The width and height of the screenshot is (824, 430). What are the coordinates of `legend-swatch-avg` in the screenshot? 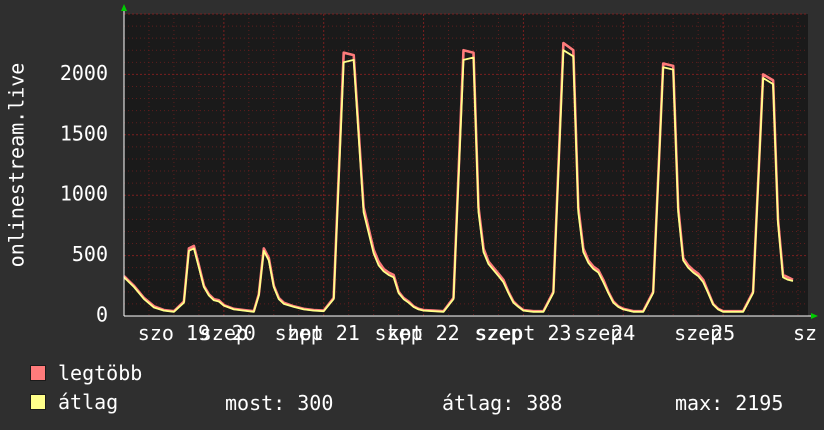 It's located at (38, 402).